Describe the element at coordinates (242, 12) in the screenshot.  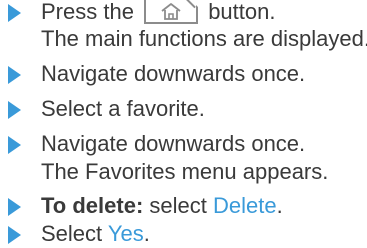
I see `step-1-text-after: button.` at that location.